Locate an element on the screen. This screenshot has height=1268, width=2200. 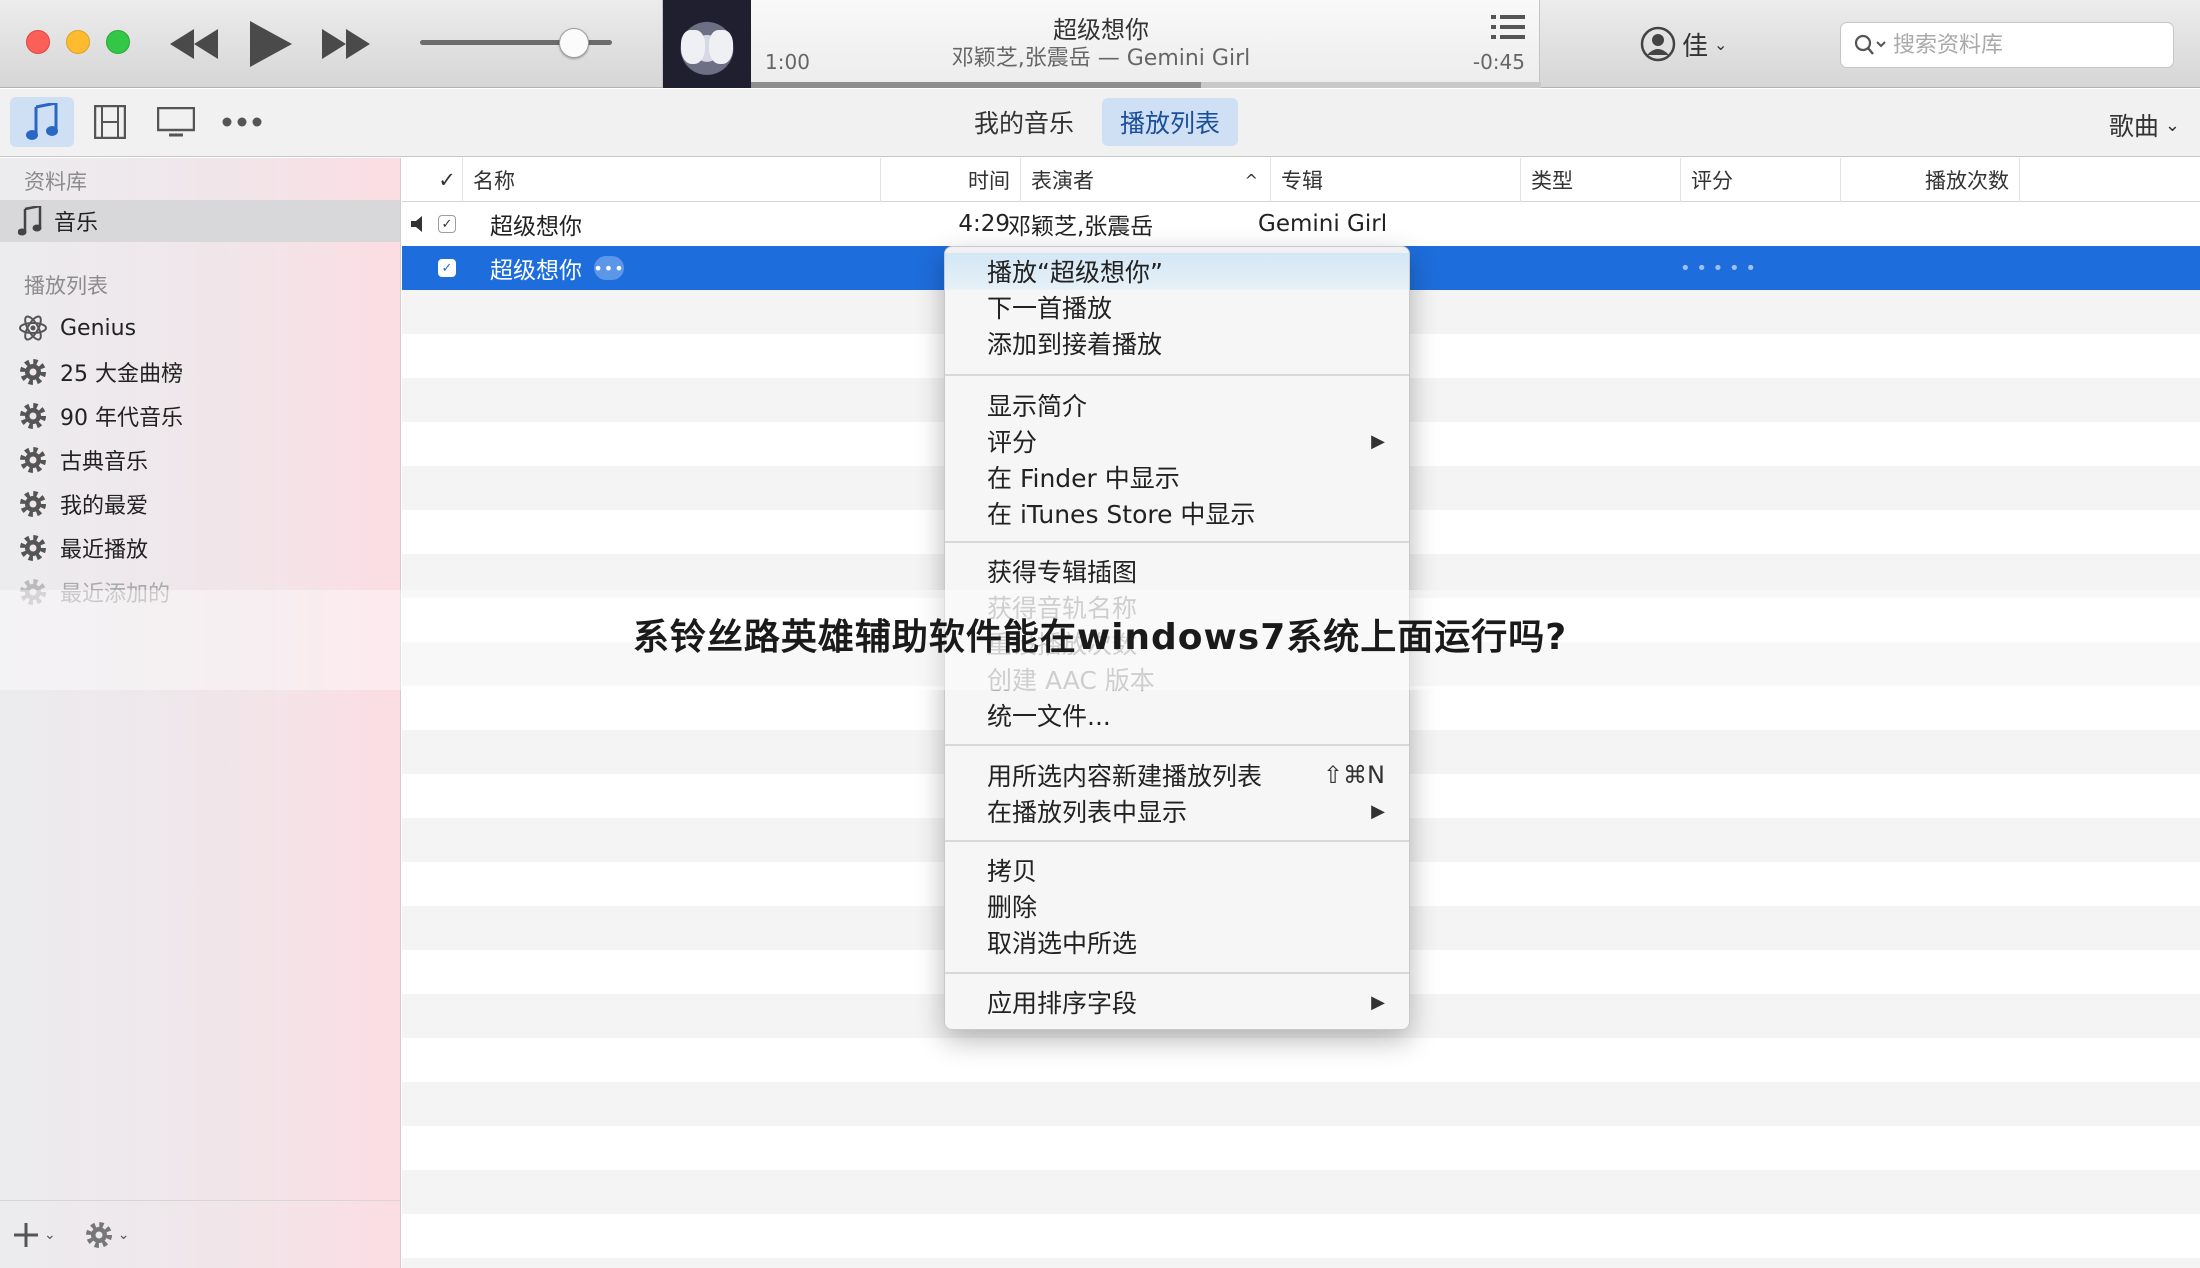
add-playlist-button: ⌄ is located at coordinates (34, 1235).